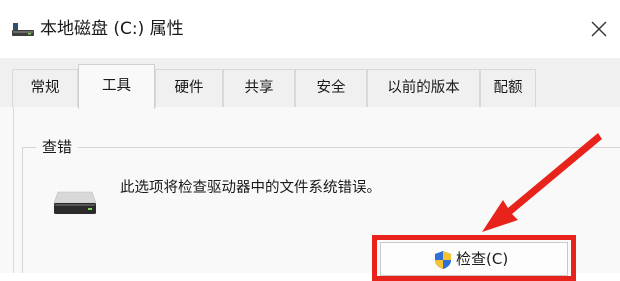  I want to click on window-title: 本地磁盘 (C:) 属性, so click(112, 29).